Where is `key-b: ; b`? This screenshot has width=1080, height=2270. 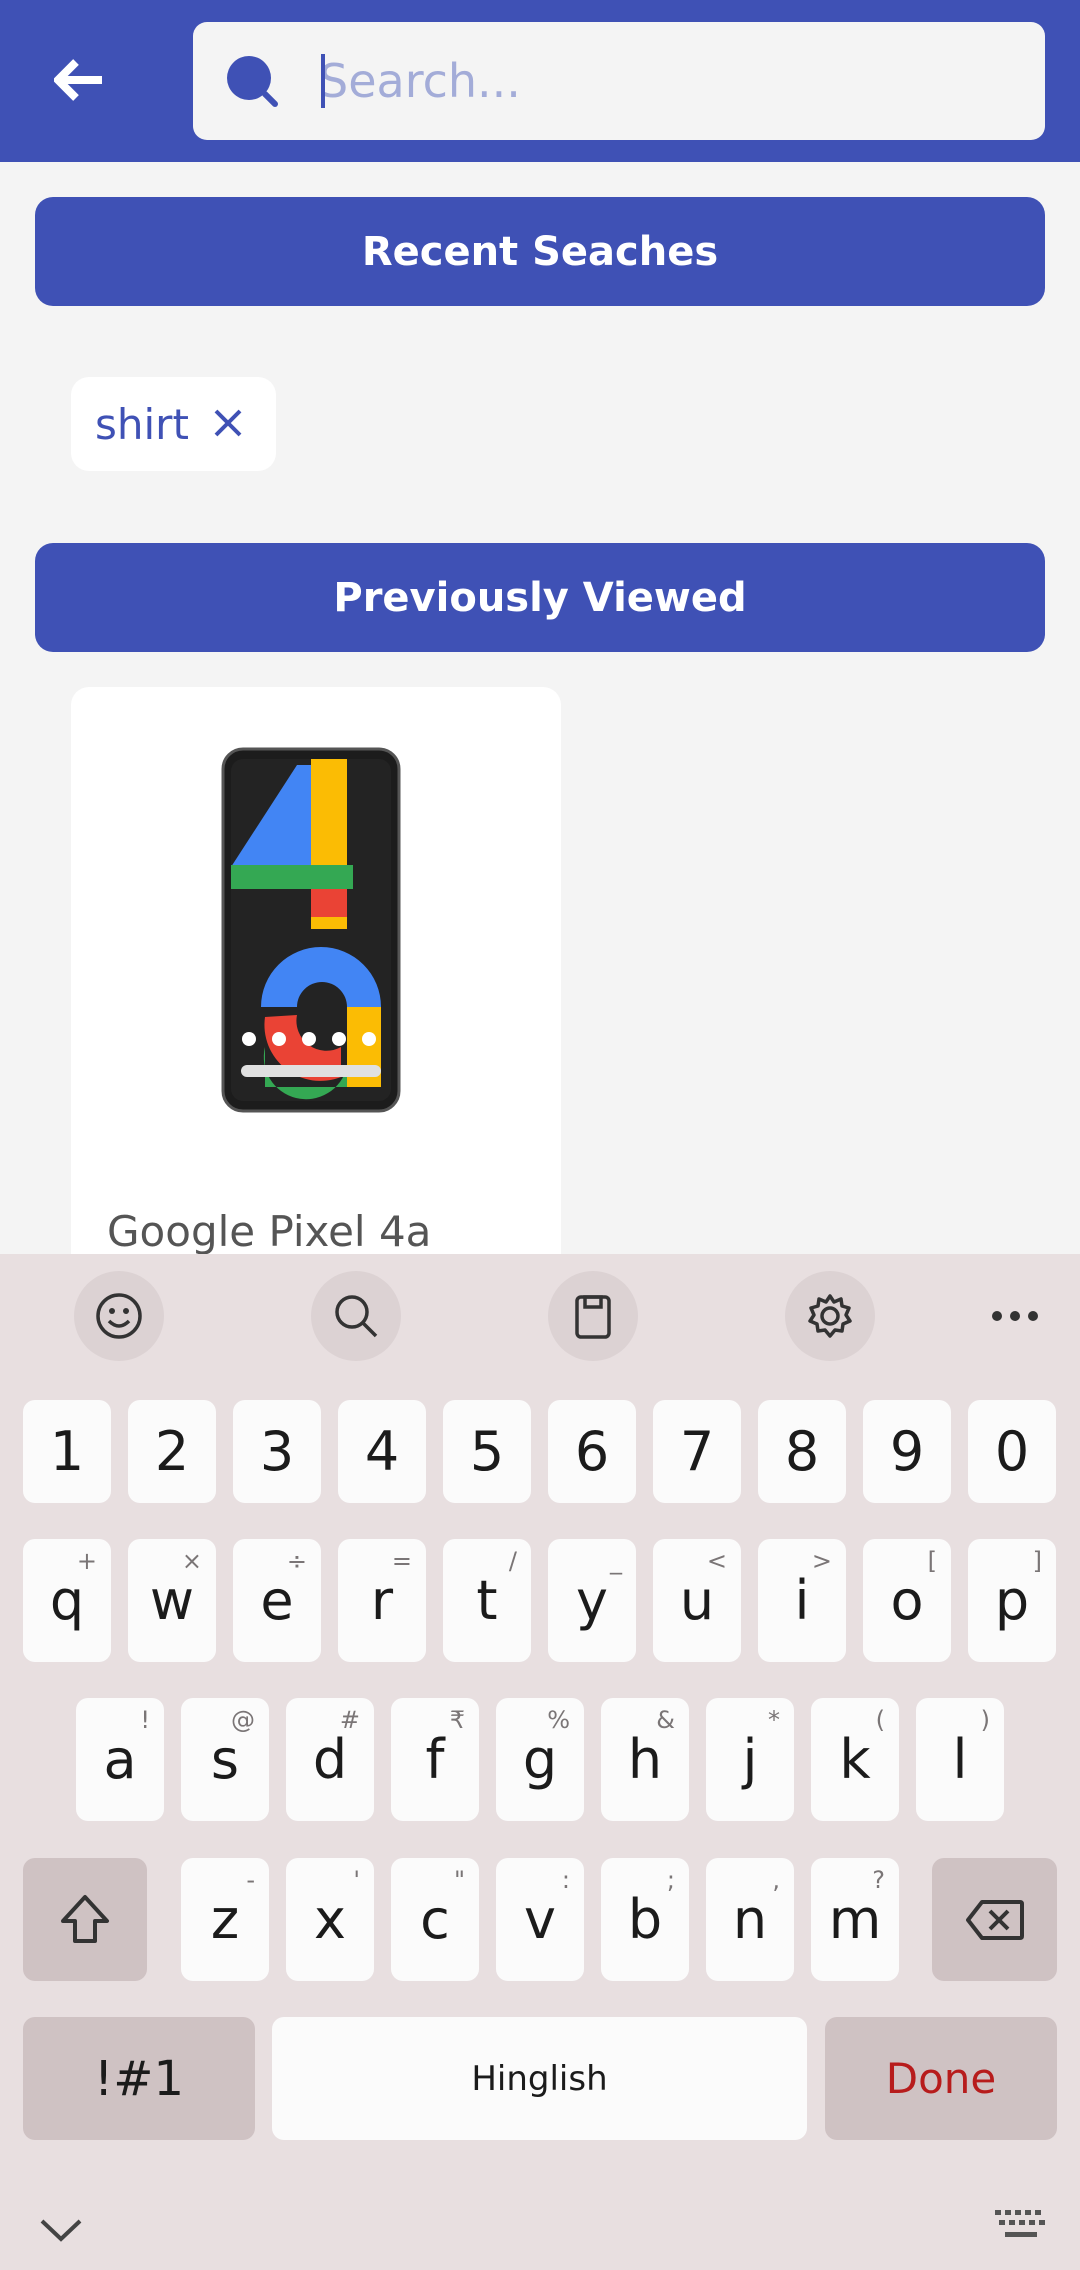 key-b: ; b is located at coordinates (645, 1919).